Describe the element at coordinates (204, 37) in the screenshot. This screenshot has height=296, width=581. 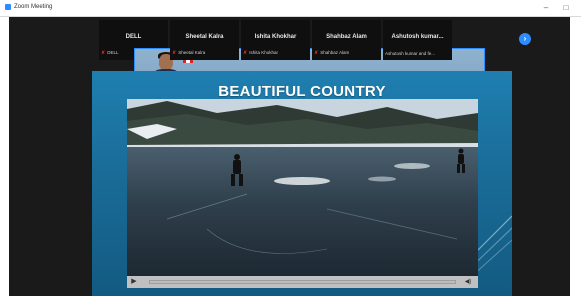
I see `participant-name: Sheetal Kalra` at that location.